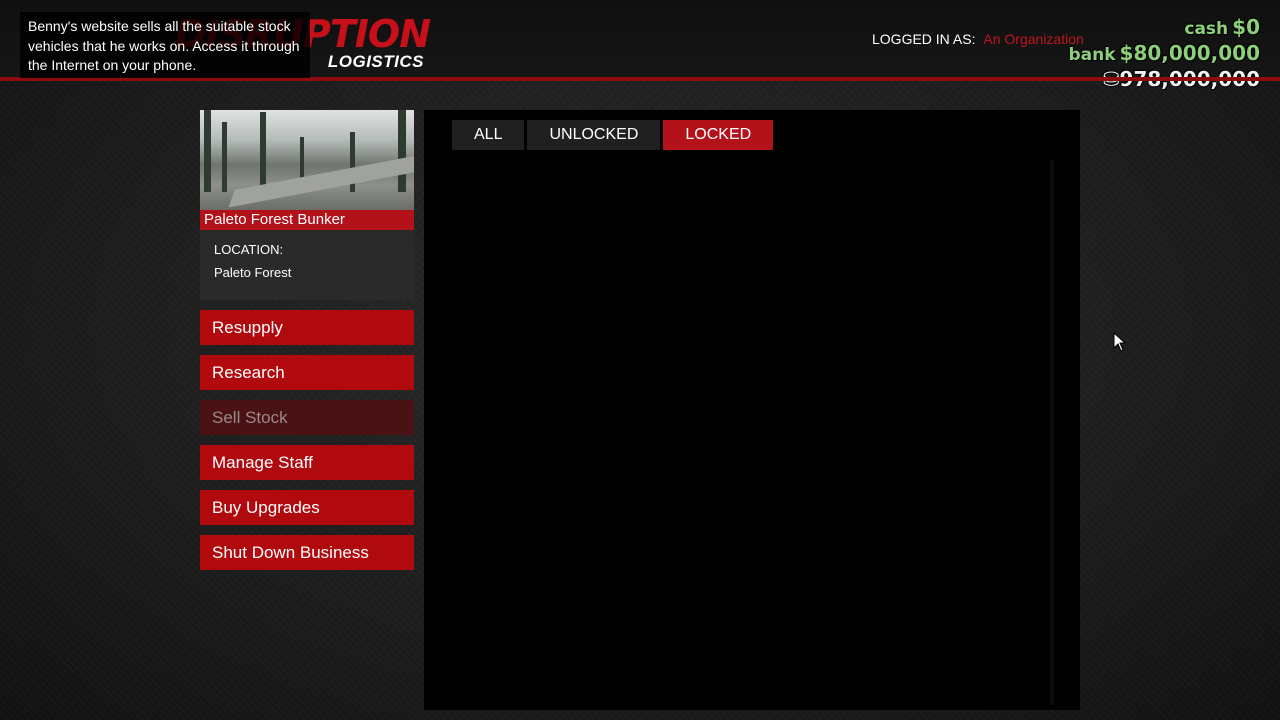 This screenshot has width=1280, height=720. Describe the element at coordinates (307, 462) in the screenshot. I see `manage-staff-button: Manage Staff` at that location.